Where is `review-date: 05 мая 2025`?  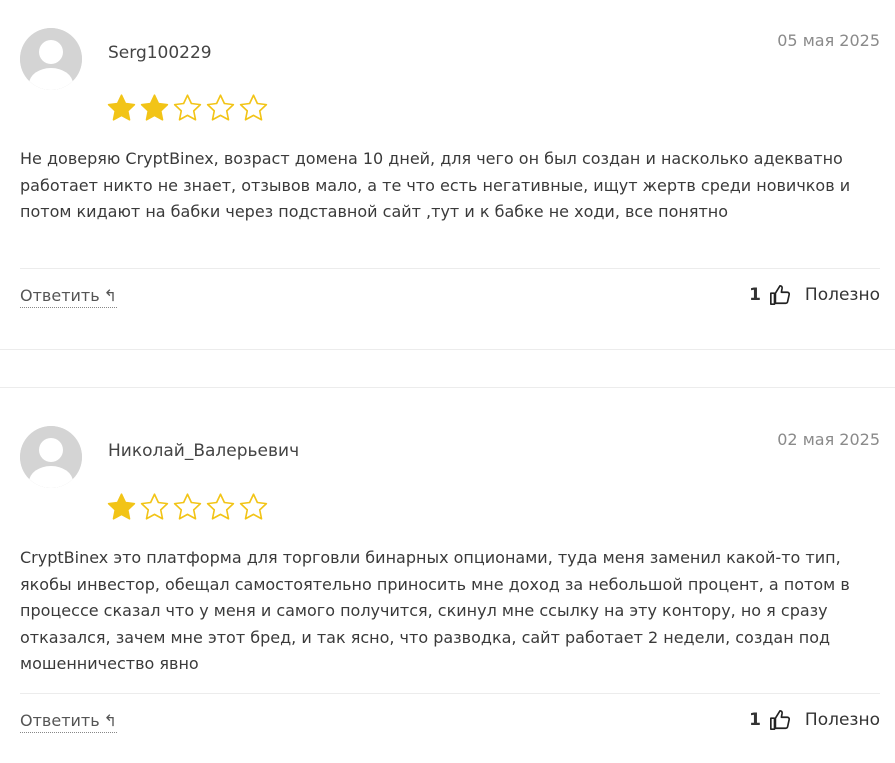
review-date: 05 мая 2025 is located at coordinates (828, 40).